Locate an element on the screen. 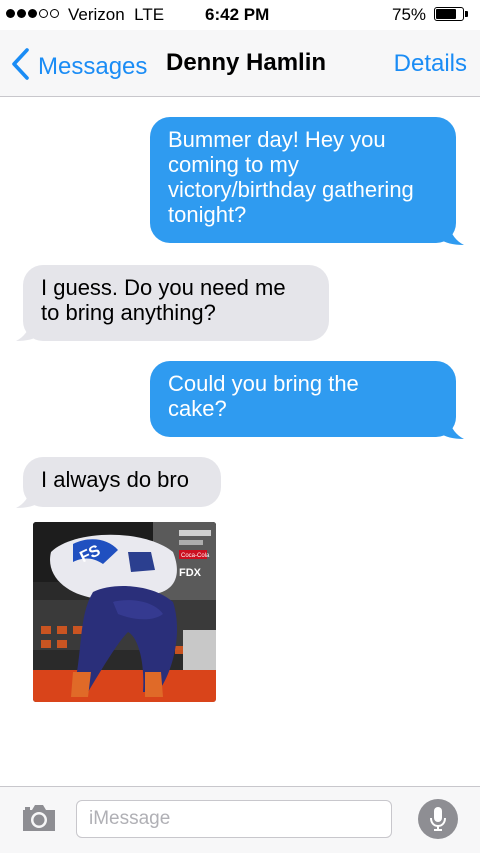 The image size is (480, 853). race-photo-illustration: Coca-Cola FDX FS is located at coordinates (124, 612).